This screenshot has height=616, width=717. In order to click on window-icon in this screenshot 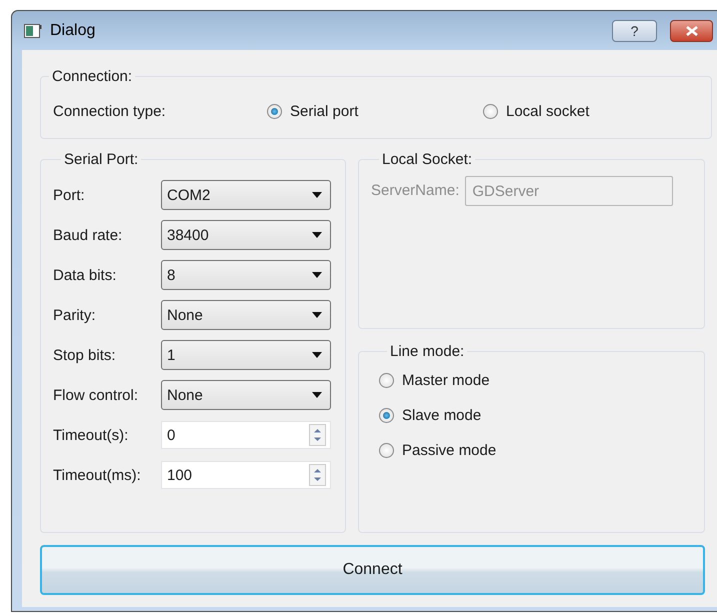, I will do `click(33, 31)`.